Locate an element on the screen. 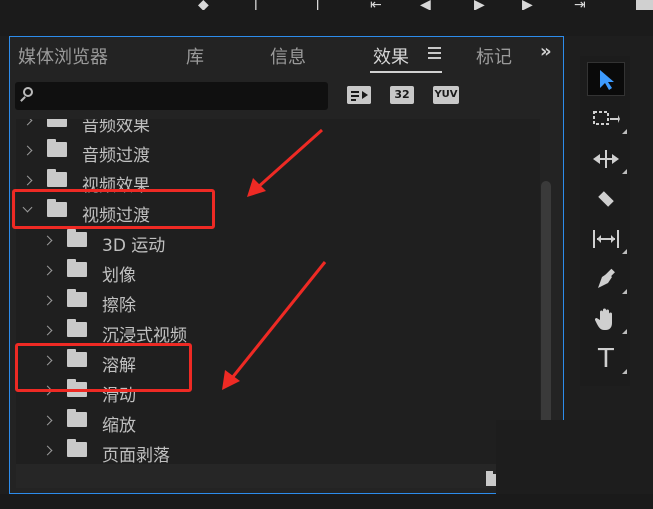 The image size is (653, 509). insert-icon is located at coordinates (644, 5).